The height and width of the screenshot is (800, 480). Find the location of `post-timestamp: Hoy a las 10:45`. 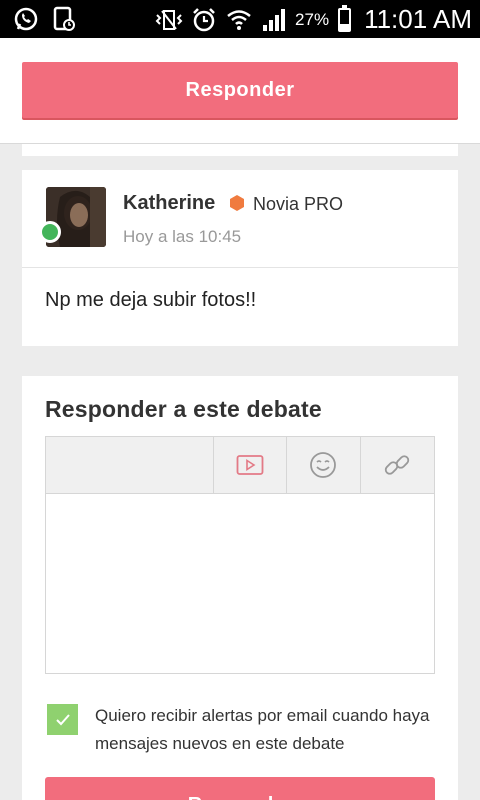

post-timestamp: Hoy a las 10:45 is located at coordinates (182, 236).